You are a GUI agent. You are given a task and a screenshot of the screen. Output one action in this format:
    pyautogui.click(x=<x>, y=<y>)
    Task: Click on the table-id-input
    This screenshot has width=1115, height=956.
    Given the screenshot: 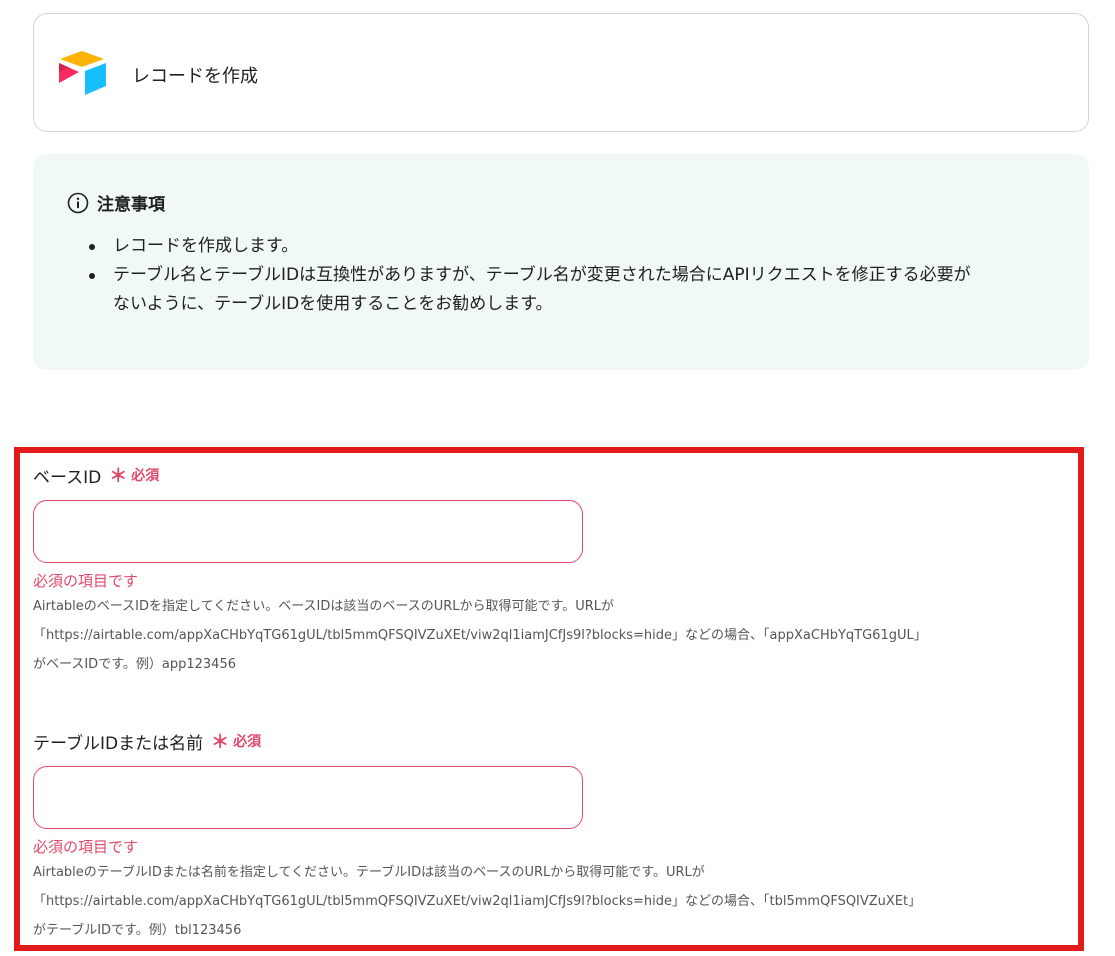 What is the action you would take?
    pyautogui.click(x=308, y=797)
    